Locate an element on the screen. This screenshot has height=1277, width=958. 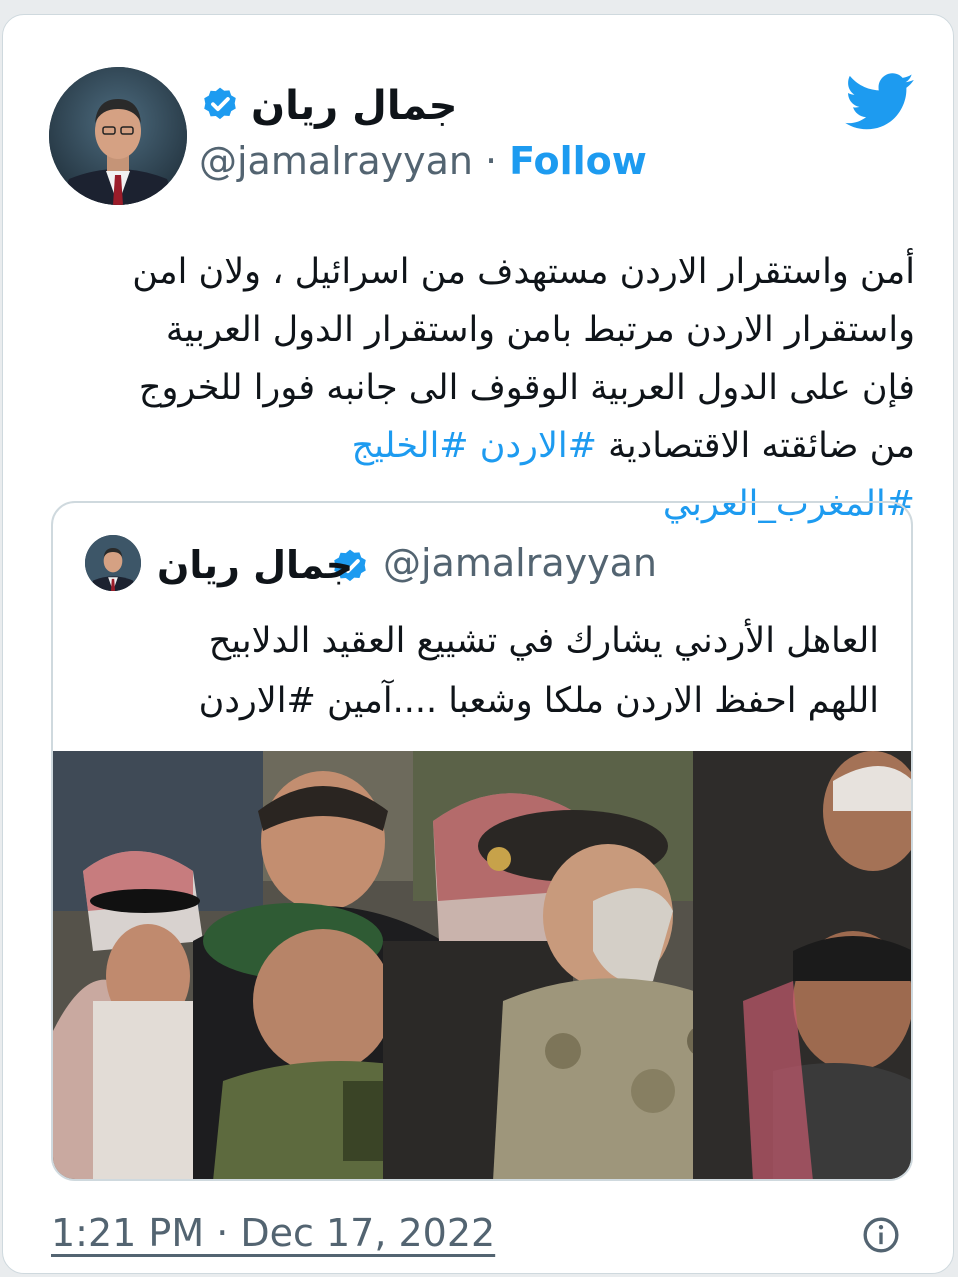
author-handle-row: @jamalrayyan · Follow is located at coordinates (423, 161).